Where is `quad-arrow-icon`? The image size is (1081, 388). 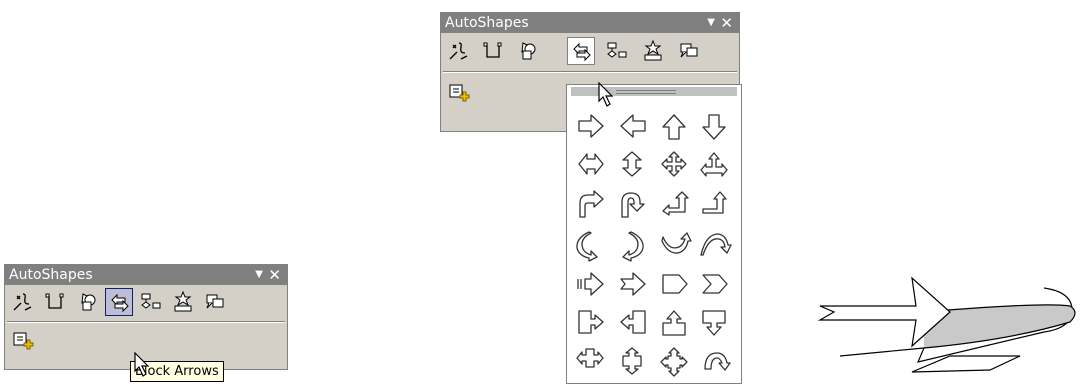
quad-arrow-icon is located at coordinates (674, 164).